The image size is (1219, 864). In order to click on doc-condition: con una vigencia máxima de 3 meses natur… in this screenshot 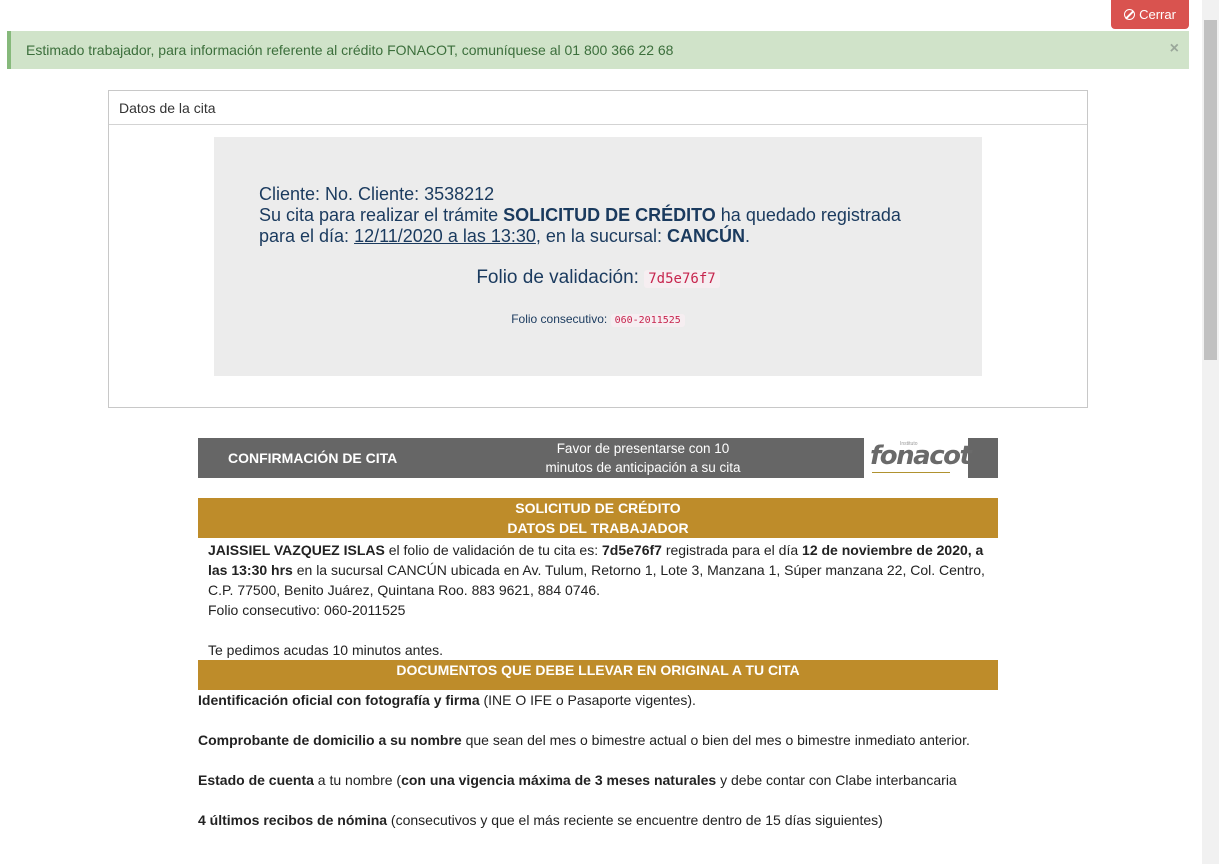, I will do `click(559, 780)`.